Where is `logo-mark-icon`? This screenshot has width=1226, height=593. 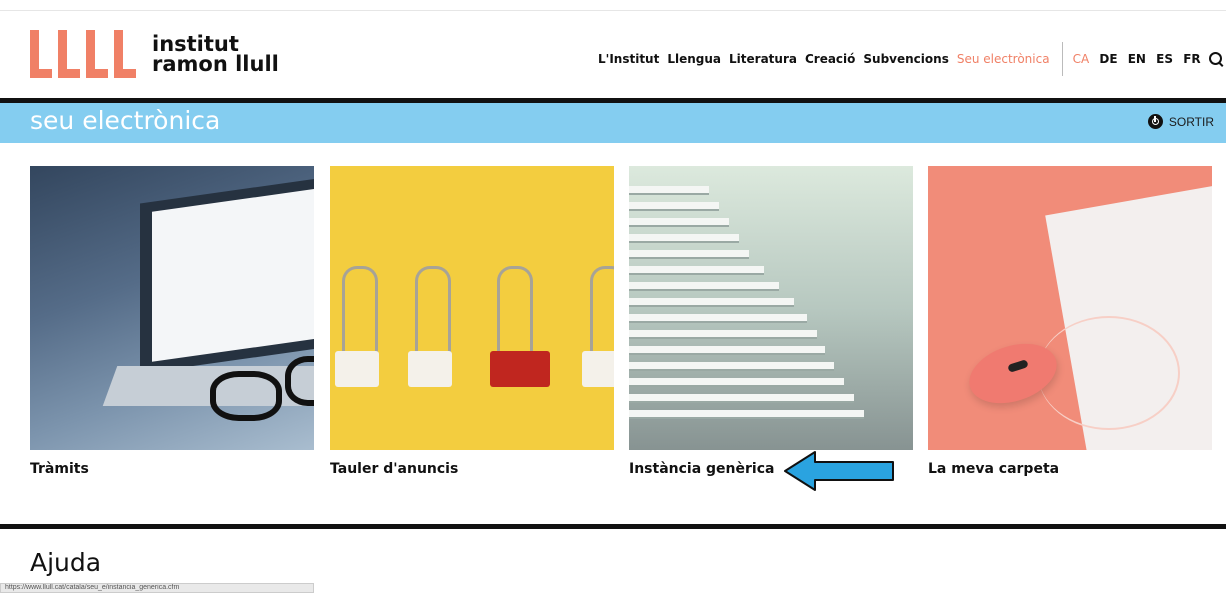
logo-mark-icon is located at coordinates (83, 54).